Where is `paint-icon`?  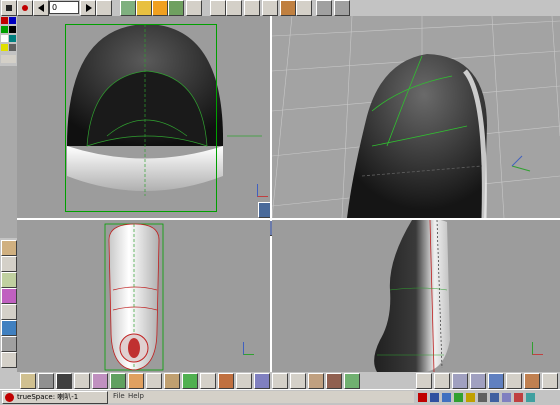
paint-icon is located at coordinates (144, 8).